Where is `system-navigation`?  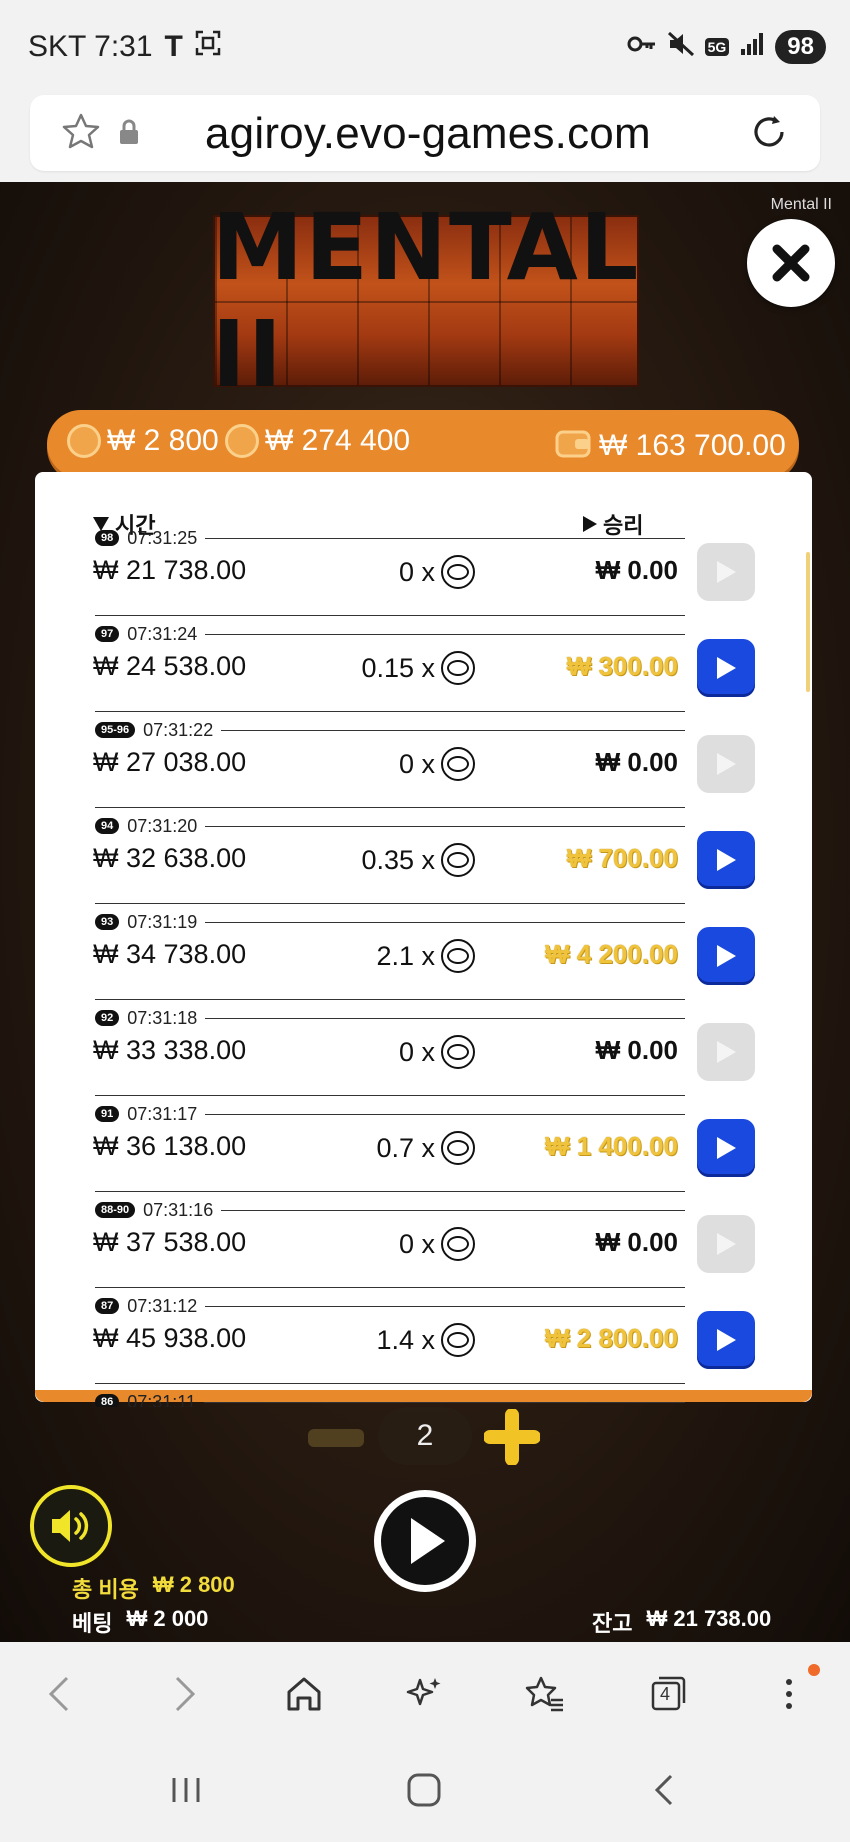 system-navigation is located at coordinates (425, 1792).